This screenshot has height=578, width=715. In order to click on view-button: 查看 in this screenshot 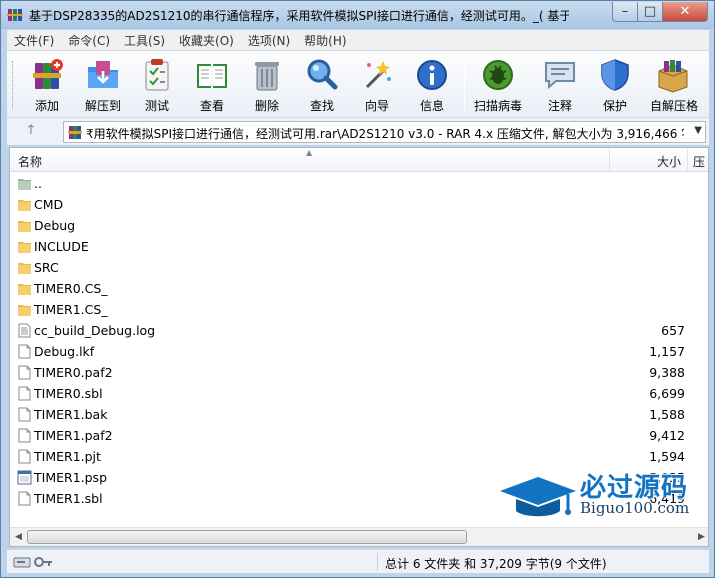, I will do `click(212, 85)`.